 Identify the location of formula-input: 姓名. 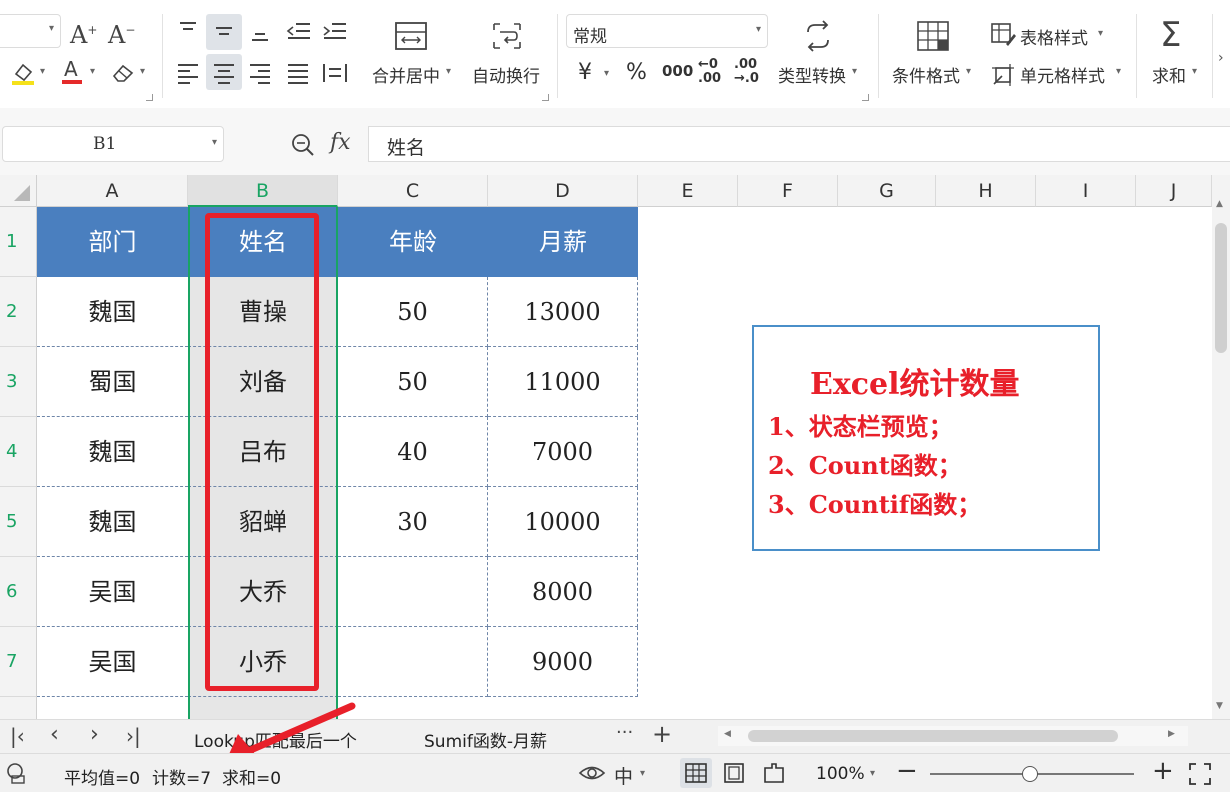
(799, 144).